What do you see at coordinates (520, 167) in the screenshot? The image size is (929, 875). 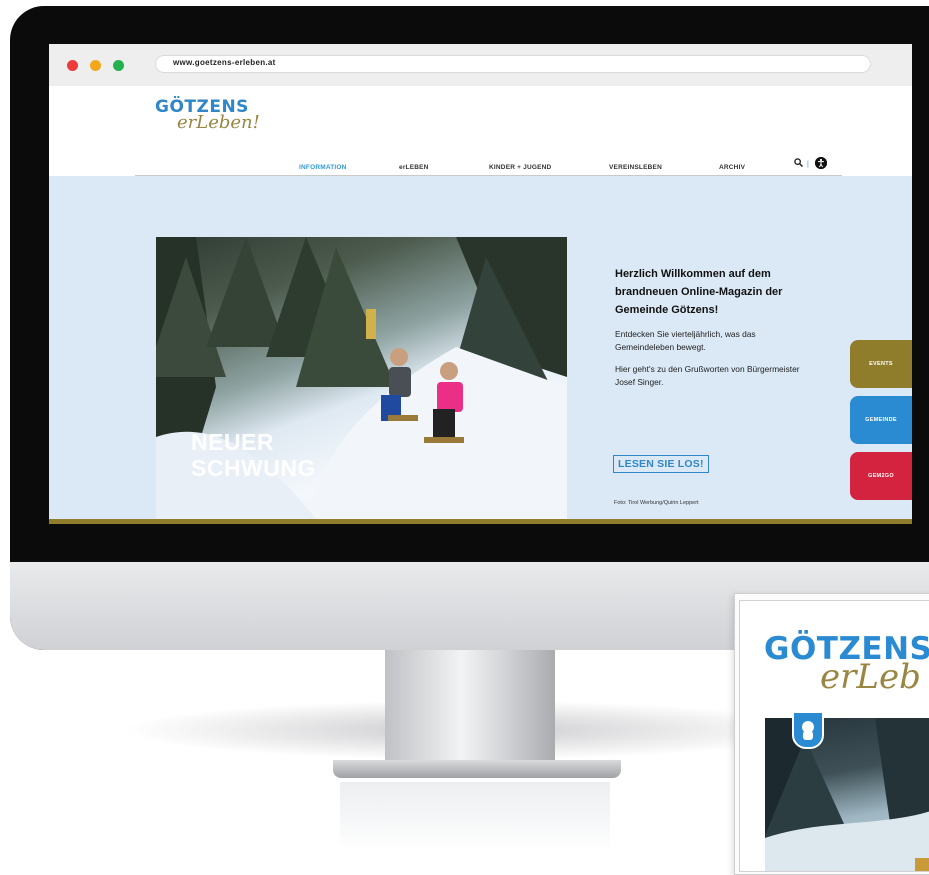 I see `nav-item-kinder-jugend: KINDER + JUGEND` at bounding box center [520, 167].